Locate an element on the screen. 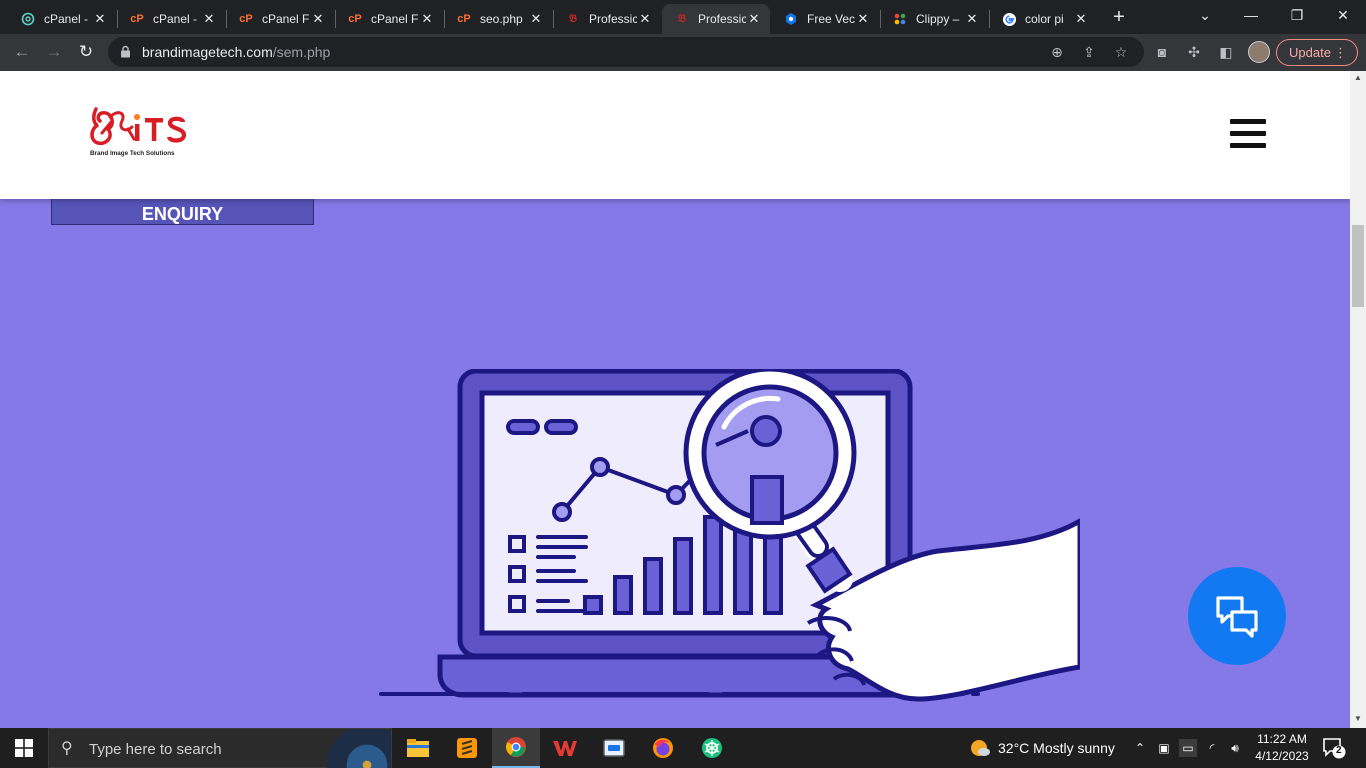  search-placeholder: Type here to search is located at coordinates (155, 749).